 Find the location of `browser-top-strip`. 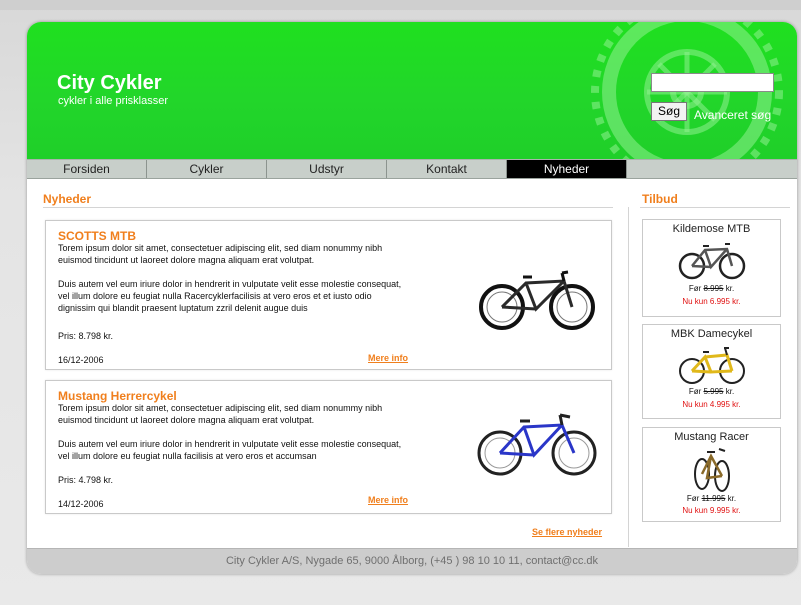

browser-top-strip is located at coordinates (400, 5).